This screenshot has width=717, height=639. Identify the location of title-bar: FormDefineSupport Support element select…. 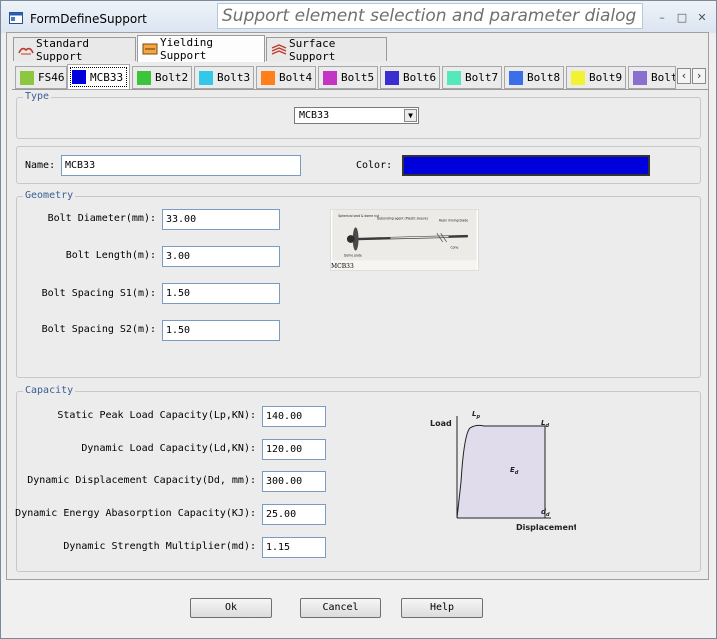
(358, 17).